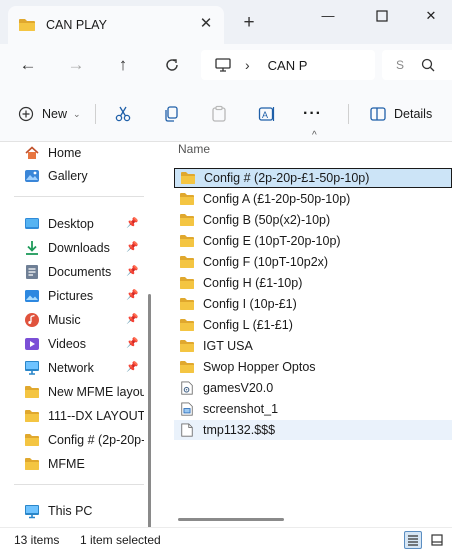 This screenshot has width=452, height=551. Describe the element at coordinates (187, 430) in the screenshot. I see `blank-file-icon` at that location.